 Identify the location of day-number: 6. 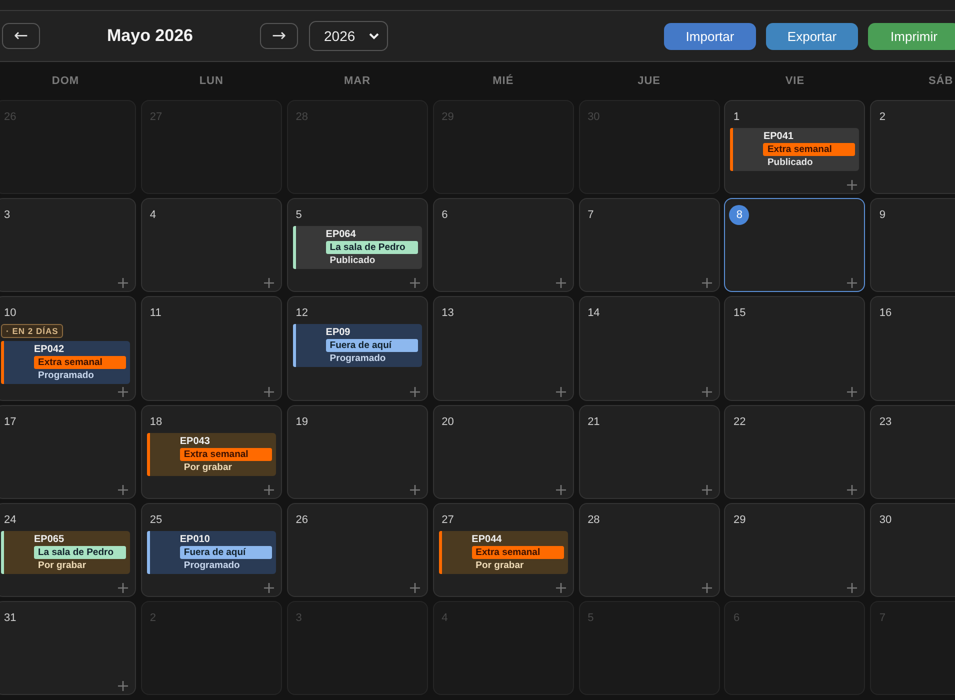
(444, 215).